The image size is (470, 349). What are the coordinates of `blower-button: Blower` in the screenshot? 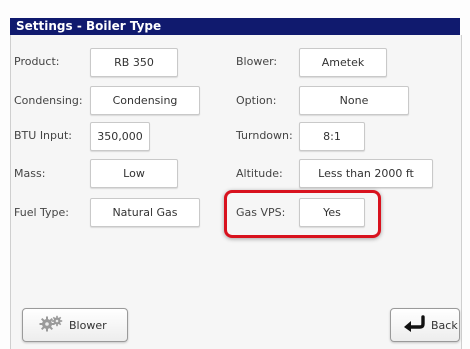 It's located at (75, 325).